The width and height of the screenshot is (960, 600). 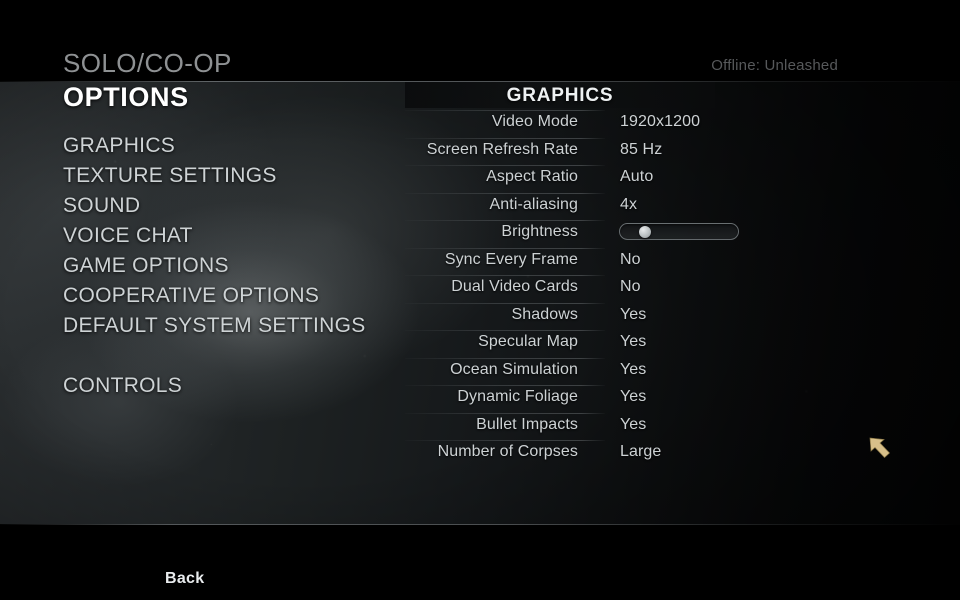 I want to click on setting-row: Dual Video Cards No, so click(x=575, y=289).